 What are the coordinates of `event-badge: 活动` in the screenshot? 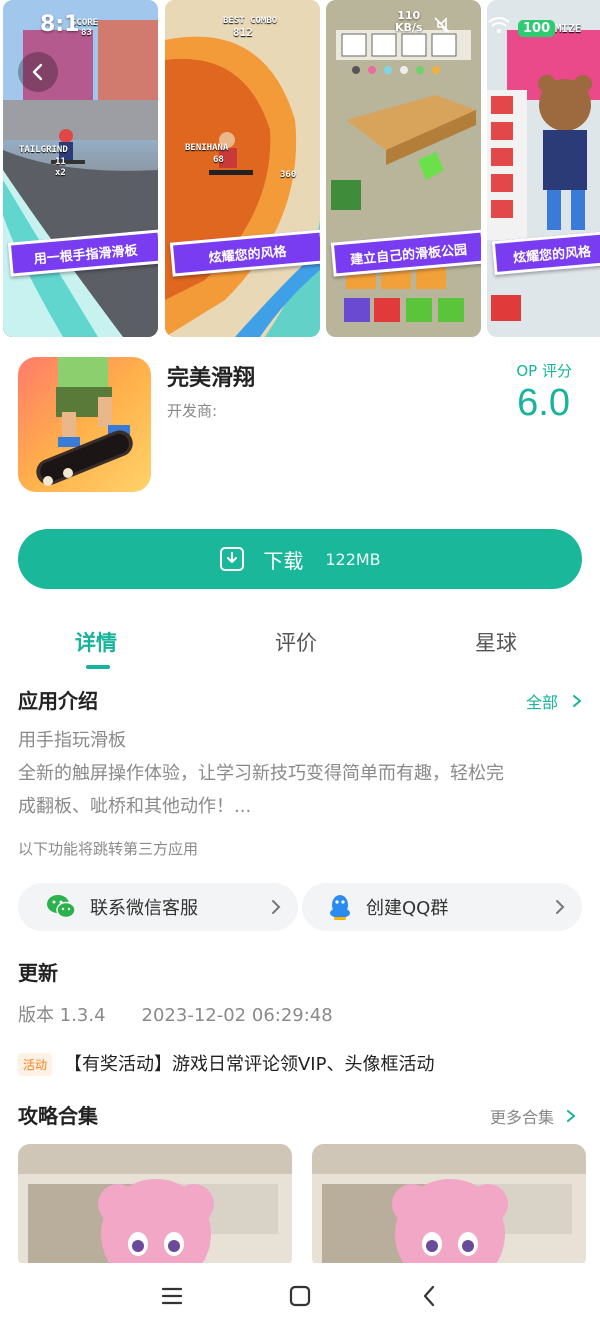 It's located at (35, 1064).